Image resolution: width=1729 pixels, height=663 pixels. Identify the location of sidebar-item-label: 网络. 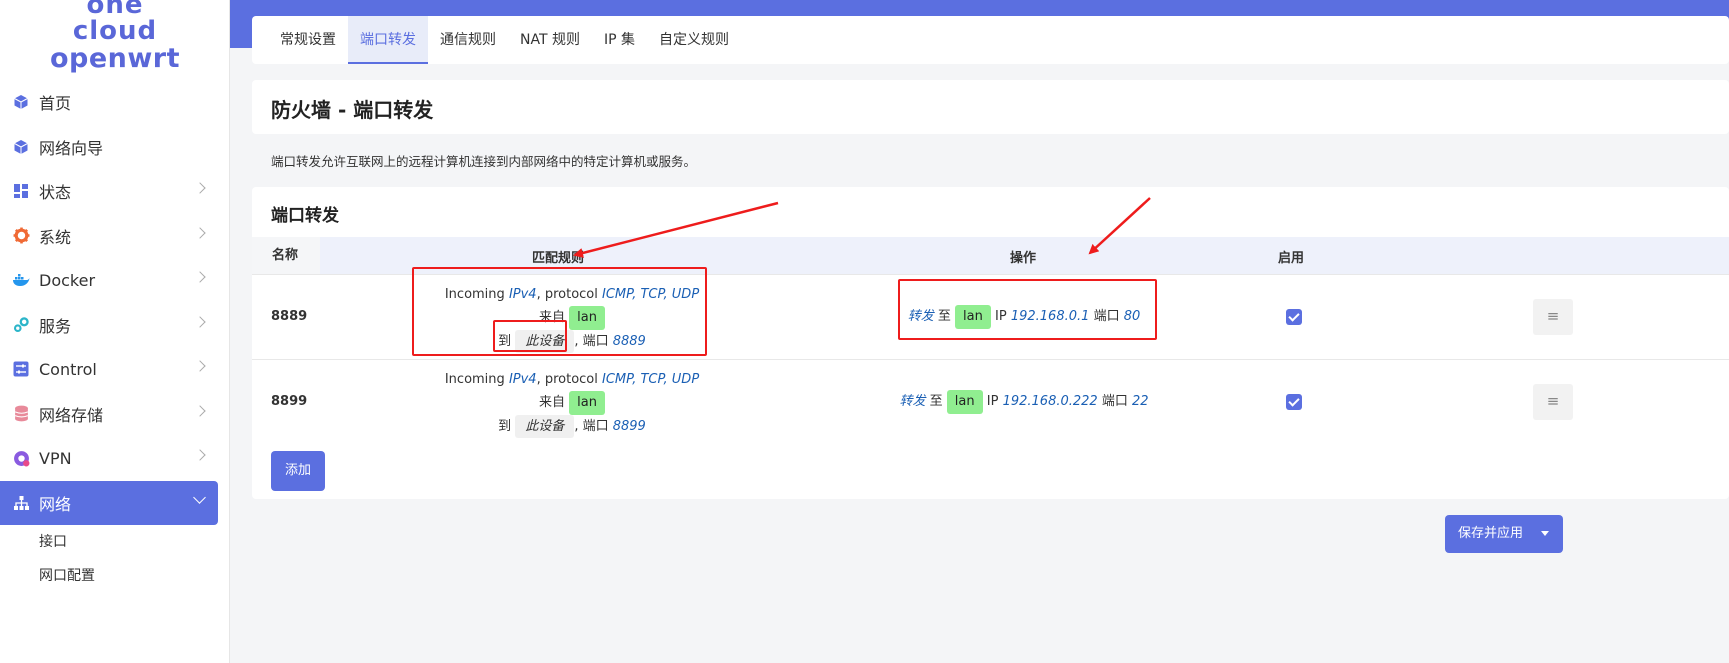
(55, 504).